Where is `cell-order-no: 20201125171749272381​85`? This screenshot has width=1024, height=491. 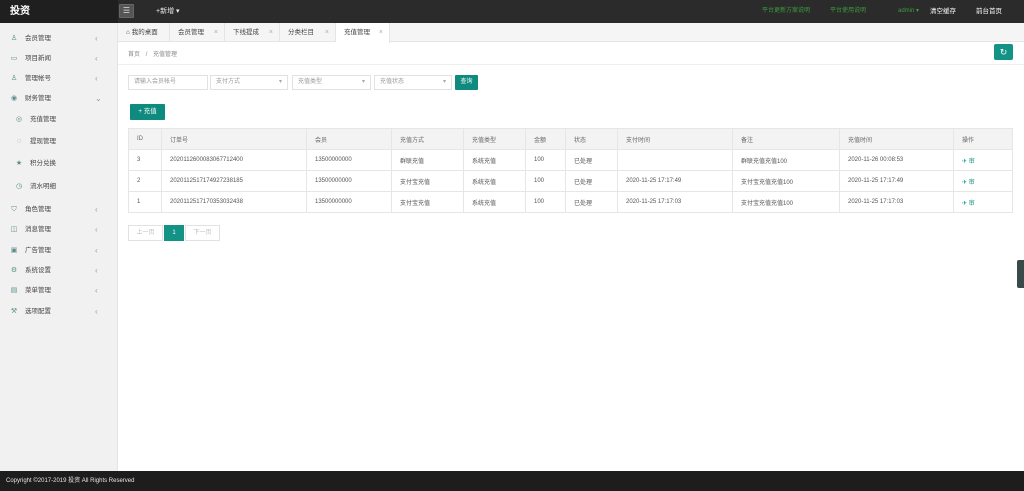 cell-order-no: 20201125171749272381​85 is located at coordinates (234, 181).